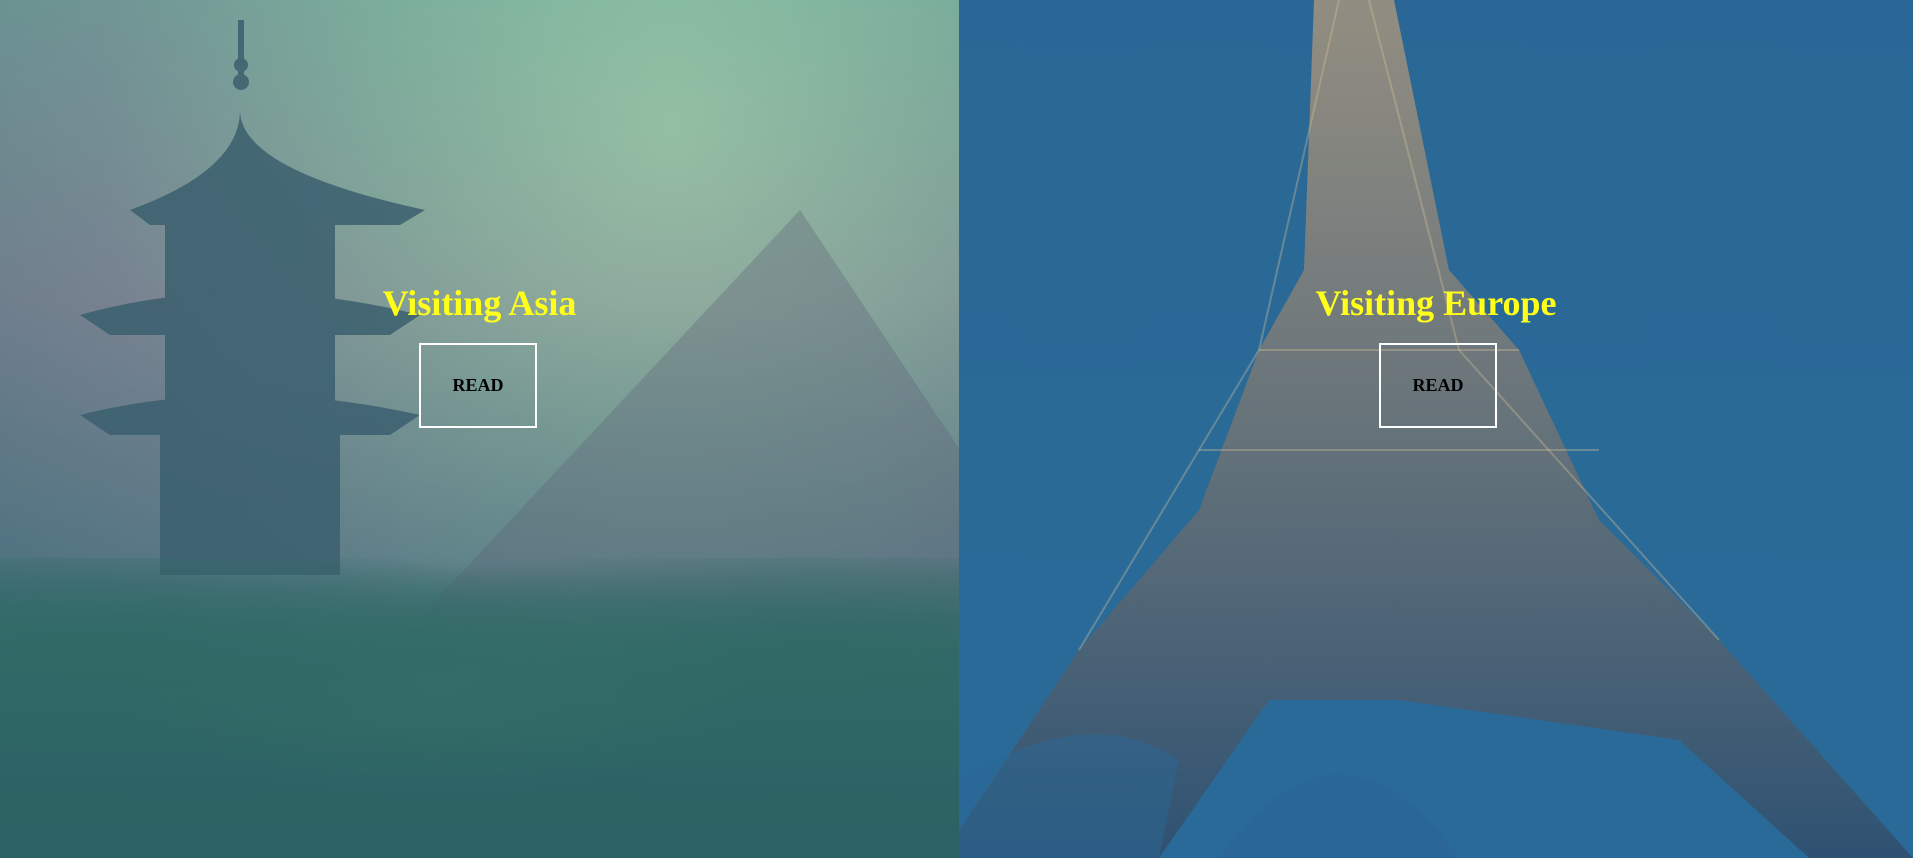 This screenshot has width=1913, height=858. Describe the element at coordinates (478, 385) in the screenshot. I see `asia-read-button: READ` at that location.